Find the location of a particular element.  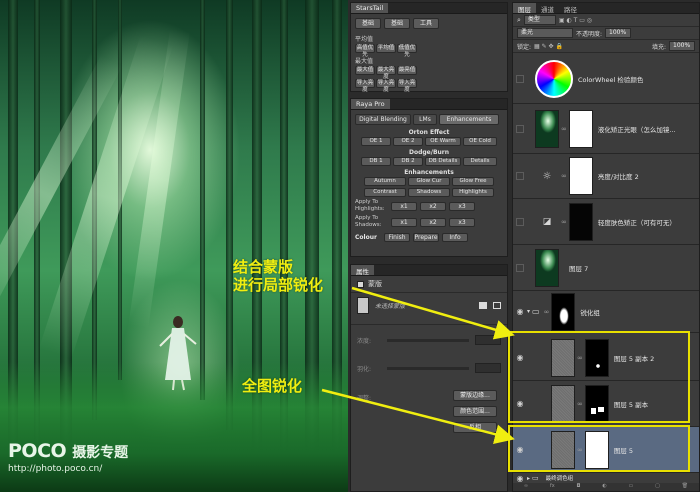

tab-digital-blending: Digital Blending is located at coordinates (383, 119).